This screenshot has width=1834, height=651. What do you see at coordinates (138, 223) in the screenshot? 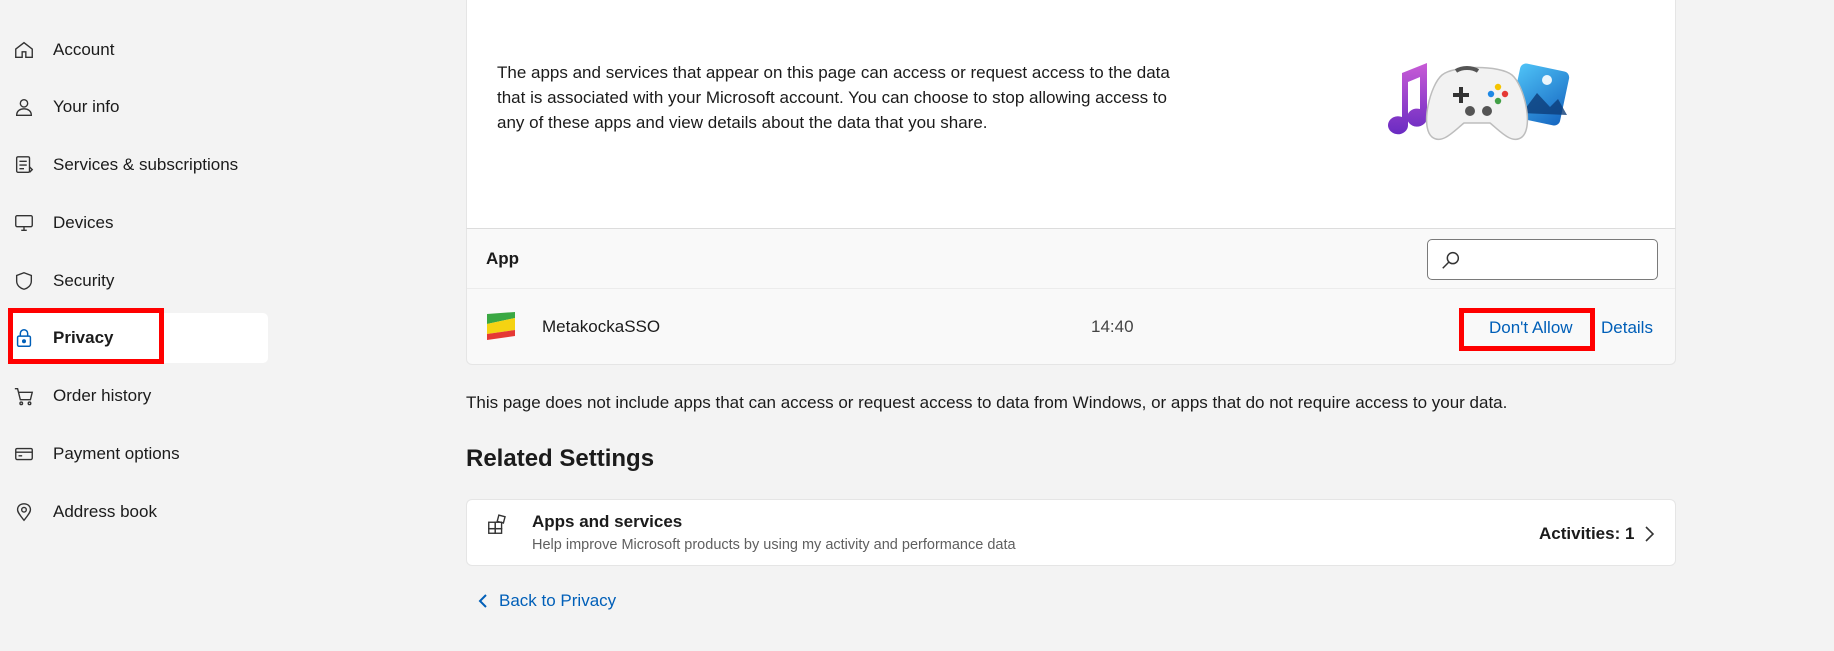
I see `sidebar-item-devices: Devices` at bounding box center [138, 223].